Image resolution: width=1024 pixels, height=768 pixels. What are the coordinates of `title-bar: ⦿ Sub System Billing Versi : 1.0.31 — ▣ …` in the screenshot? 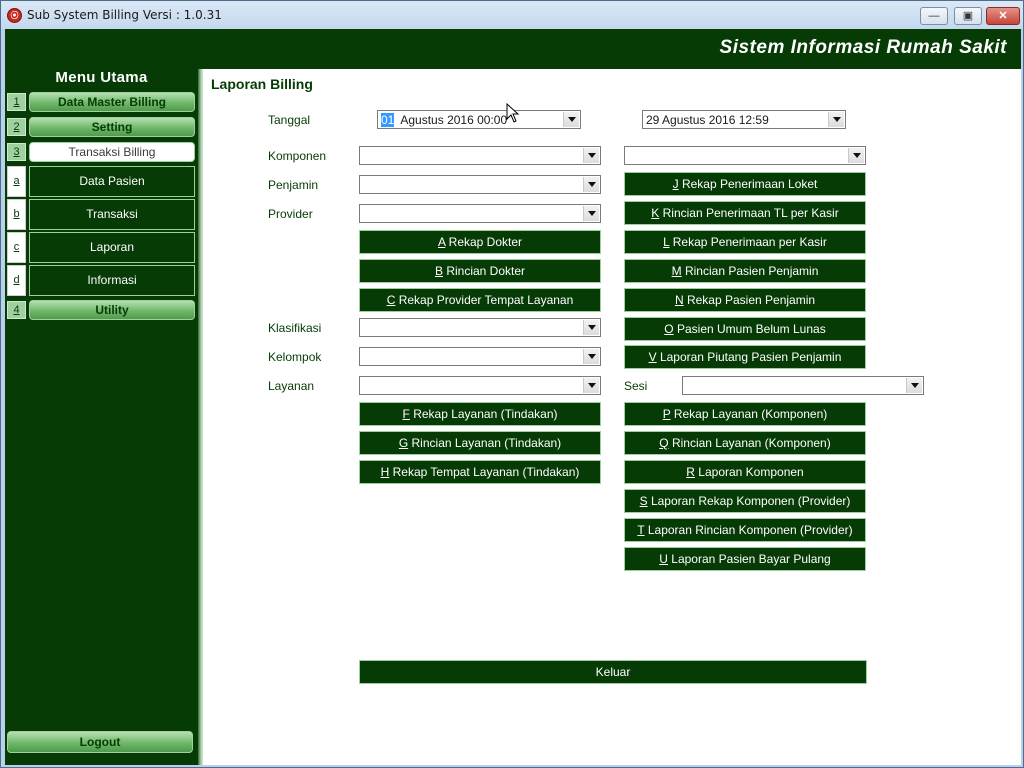 It's located at (512, 15).